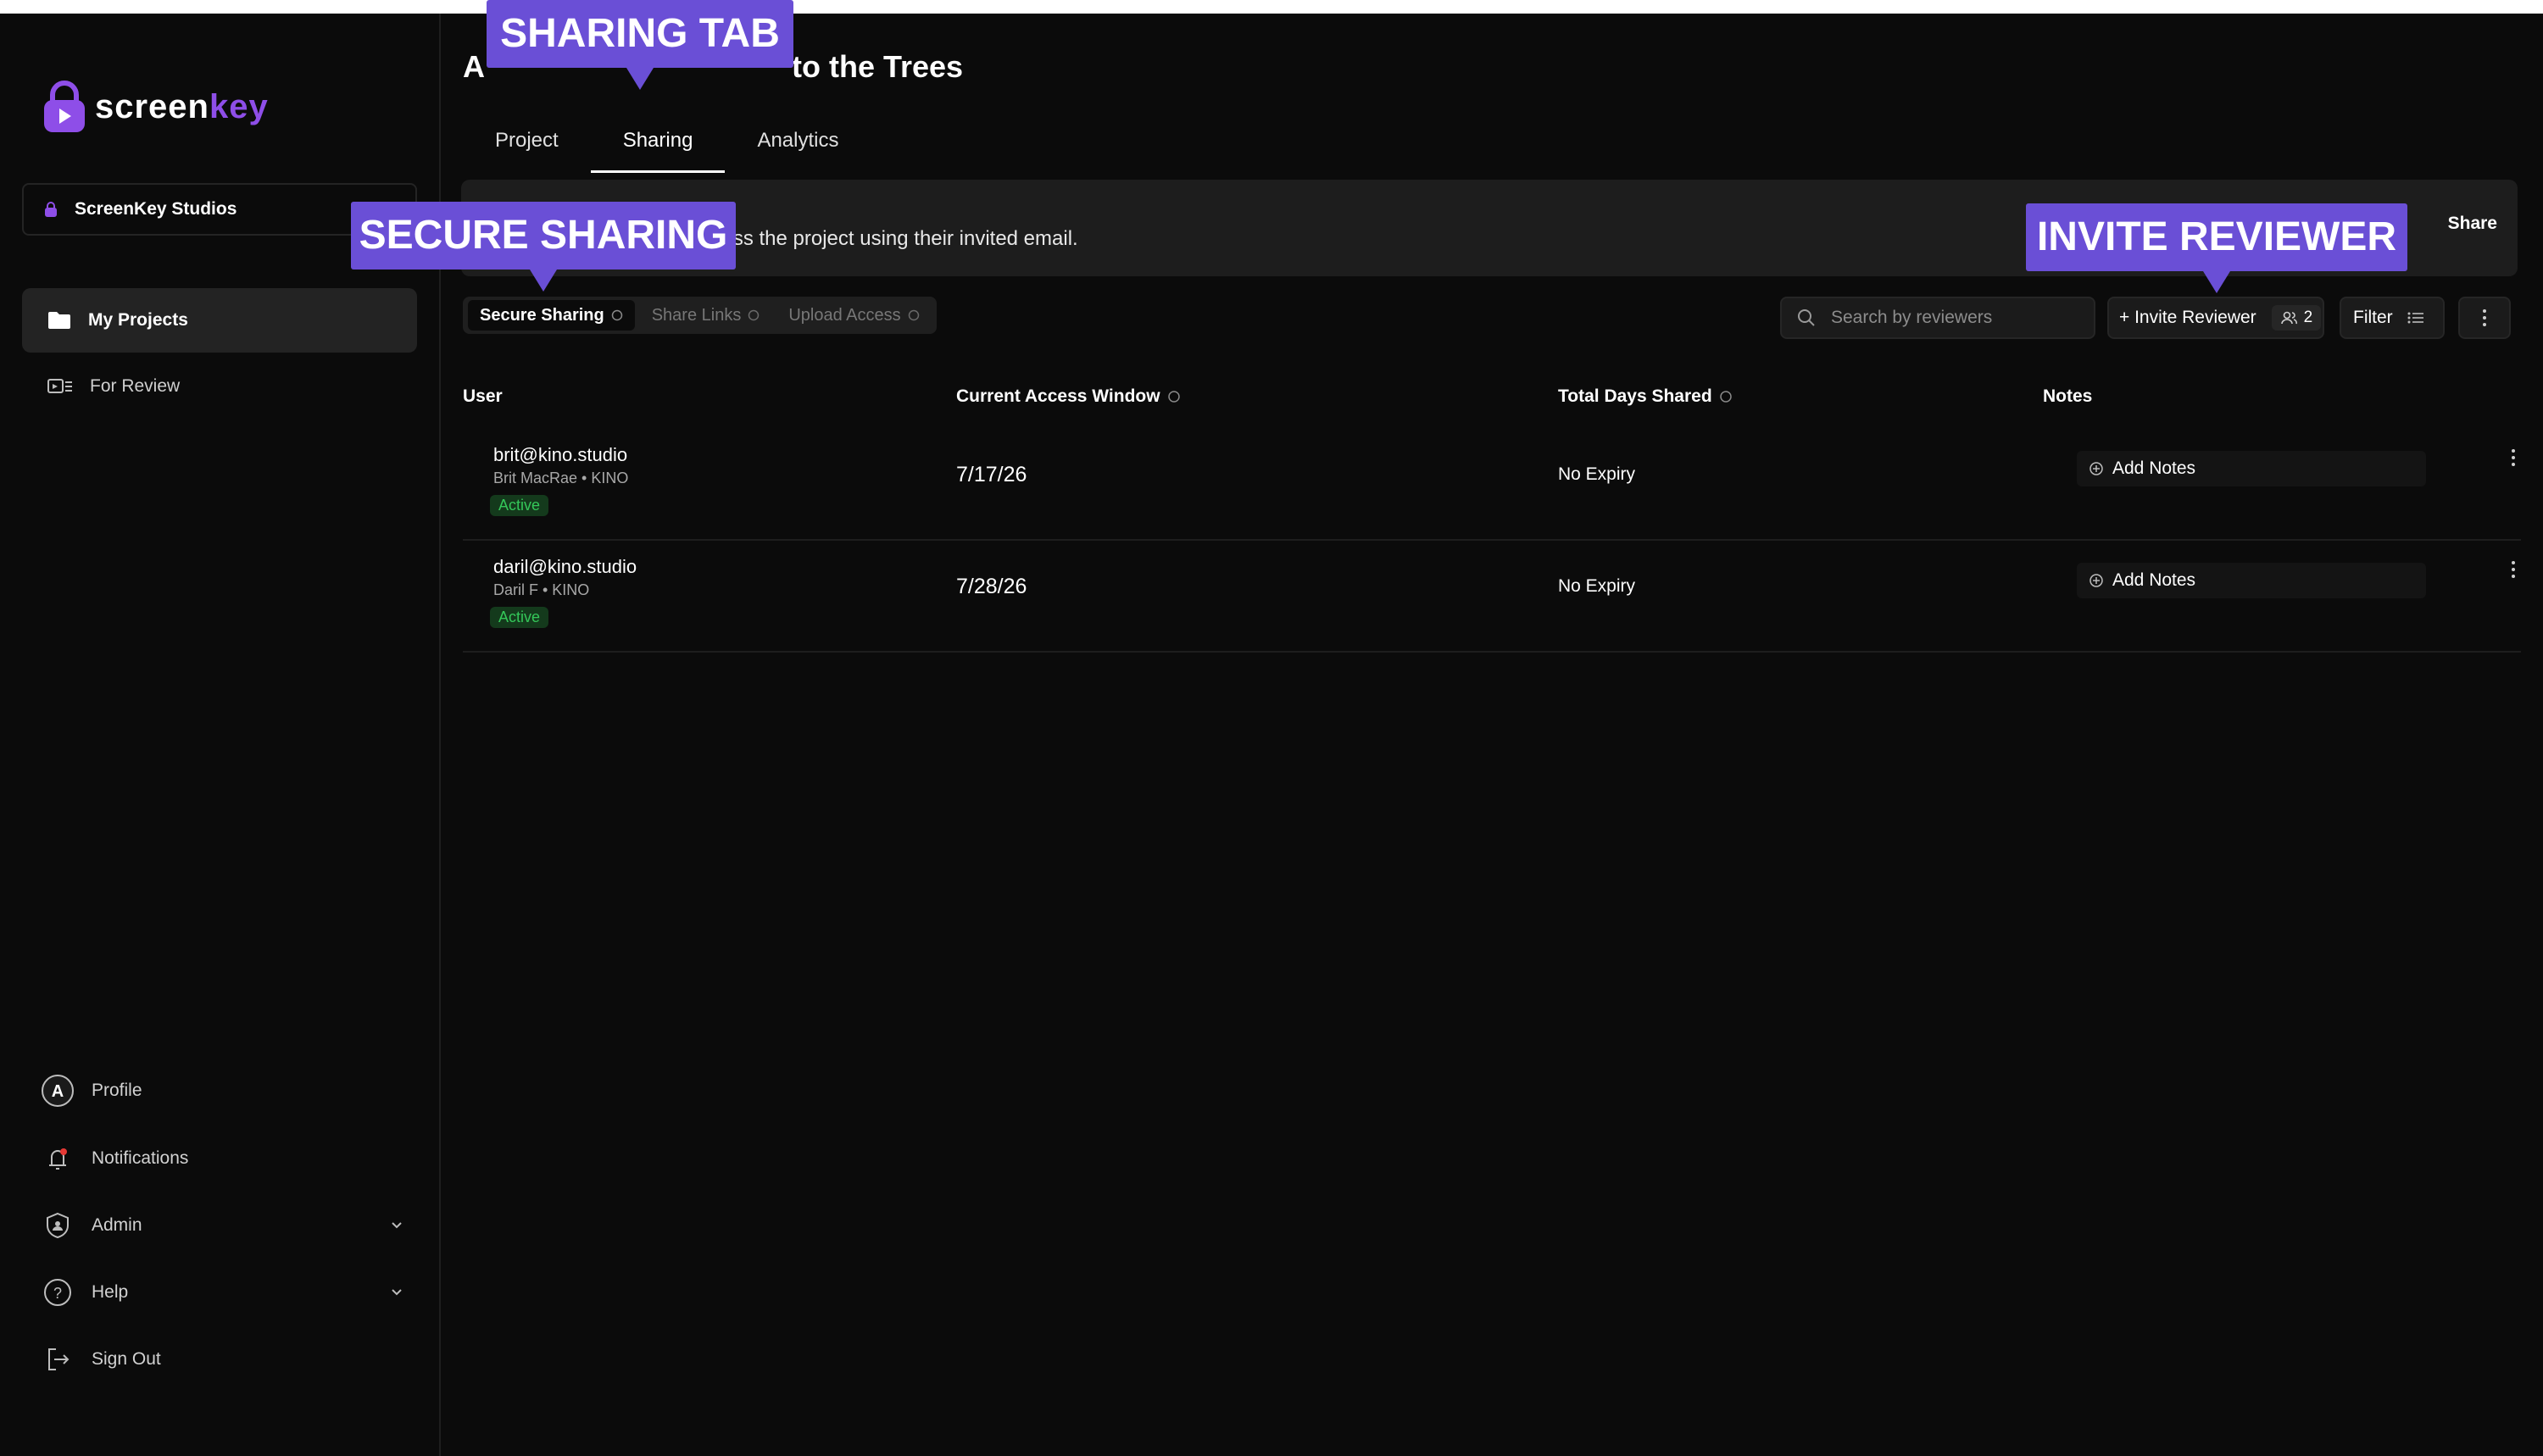  I want to click on tab-project: Project, so click(527, 141).